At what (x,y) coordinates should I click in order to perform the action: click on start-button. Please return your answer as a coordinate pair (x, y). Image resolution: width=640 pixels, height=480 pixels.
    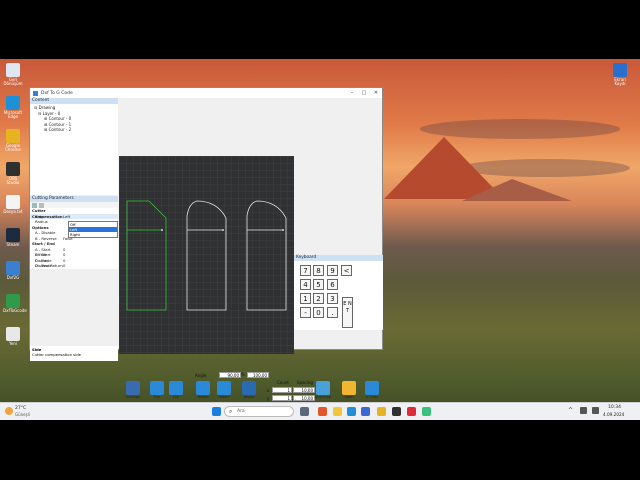
    Looking at the image, I should click on (216, 411).